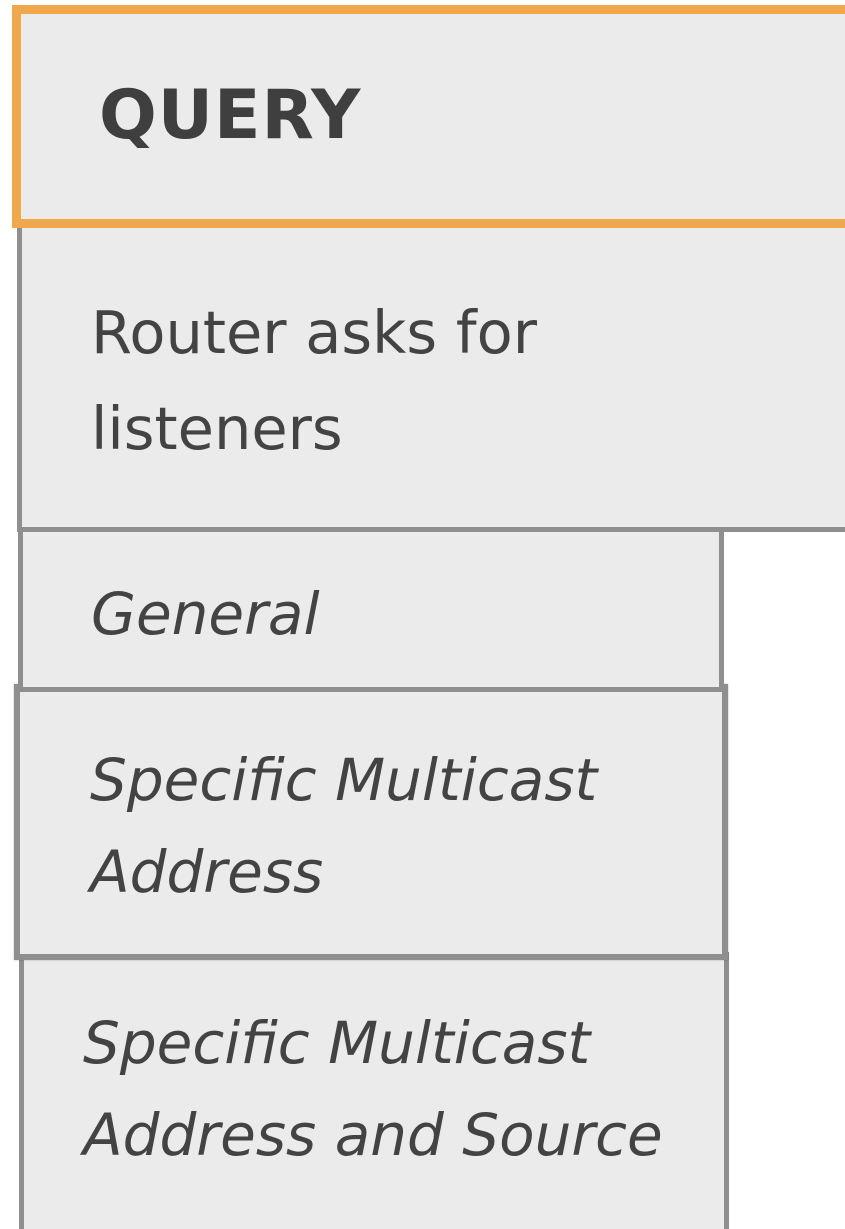  What do you see at coordinates (343, 826) in the screenshot?
I see `query-type-specific-address-label: Specific Multicast Address` at bounding box center [343, 826].